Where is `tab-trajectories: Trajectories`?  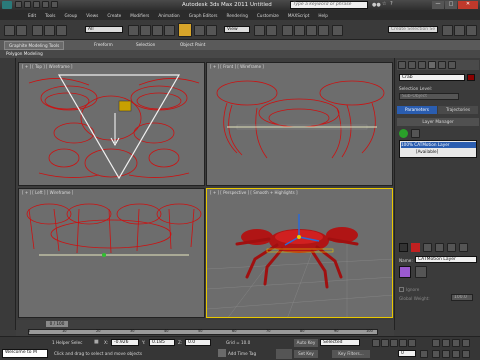
tab-trajectories: Trajectories is located at coordinates (458, 110).